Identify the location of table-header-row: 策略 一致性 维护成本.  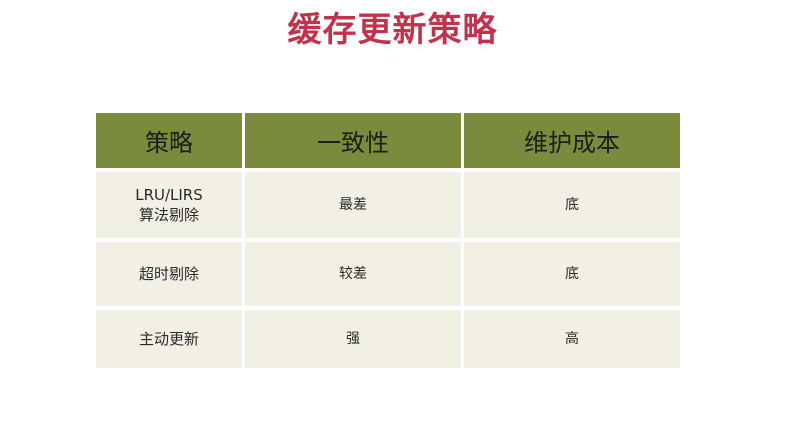
(388, 140).